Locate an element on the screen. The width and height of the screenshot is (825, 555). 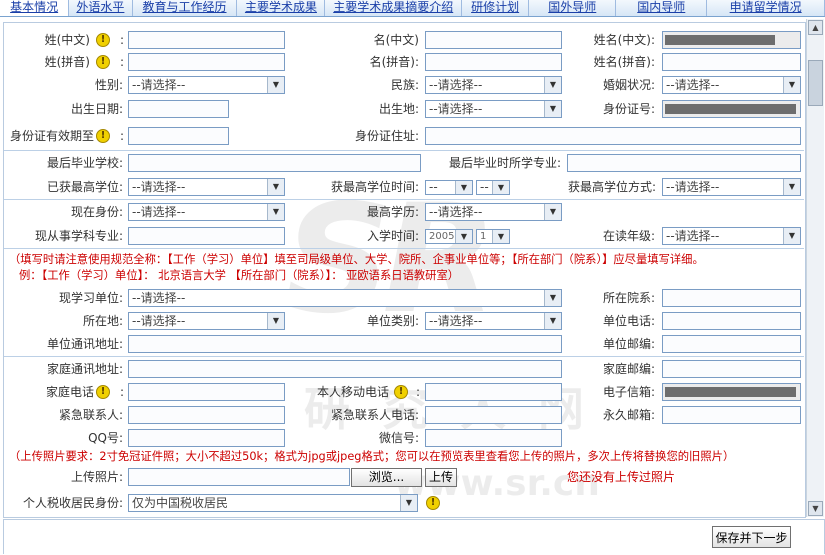
current-major-input is located at coordinates (206, 236).